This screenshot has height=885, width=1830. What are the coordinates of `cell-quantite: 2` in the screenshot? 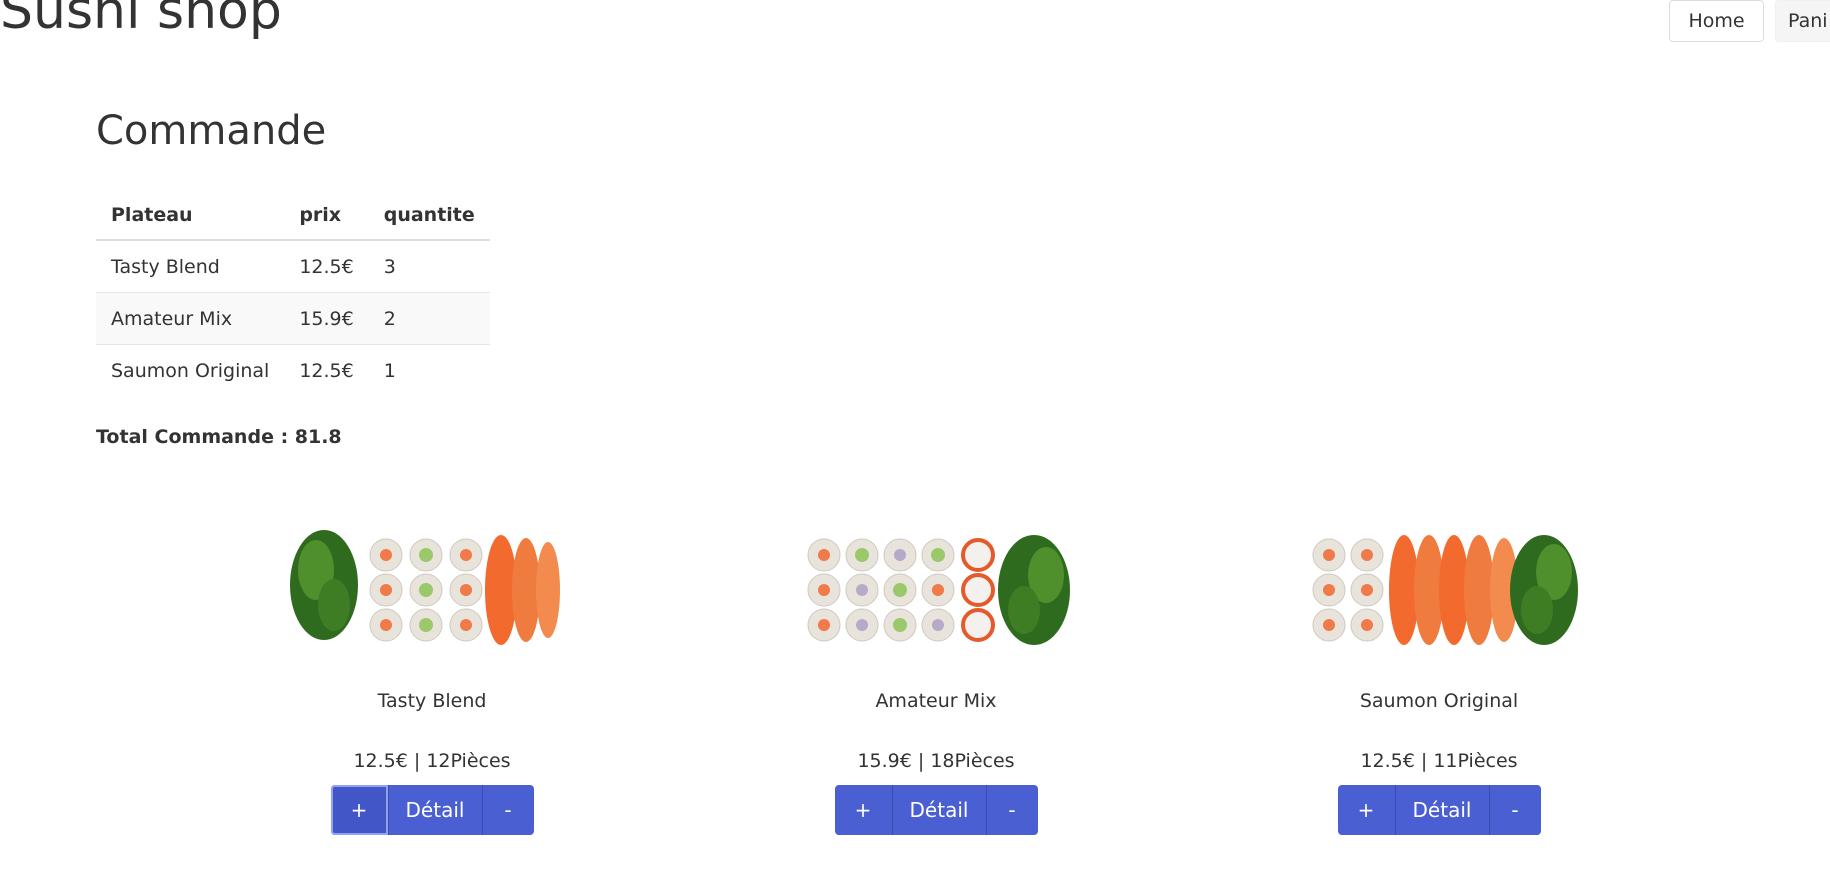 It's located at (429, 318).